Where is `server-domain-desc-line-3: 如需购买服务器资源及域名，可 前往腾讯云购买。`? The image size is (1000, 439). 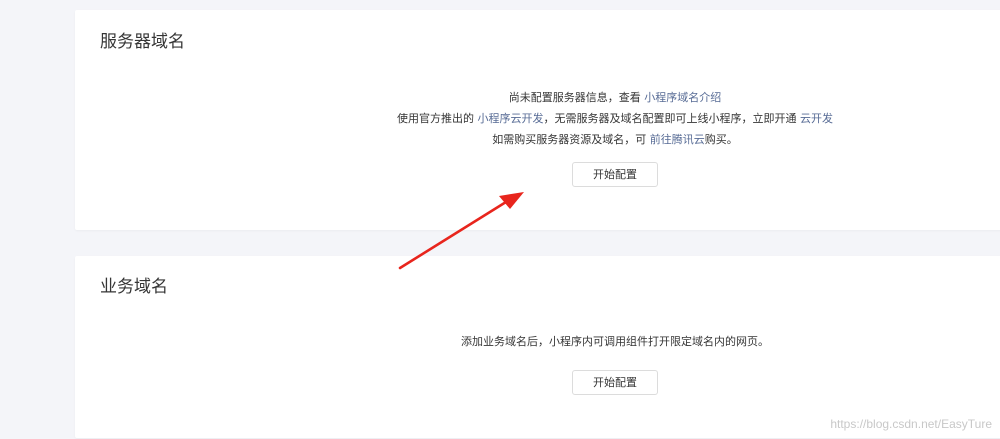
server-domain-desc-line-3: 如需购买服务器资源及域名，可 前往腾讯云购买。 is located at coordinates (537, 139).